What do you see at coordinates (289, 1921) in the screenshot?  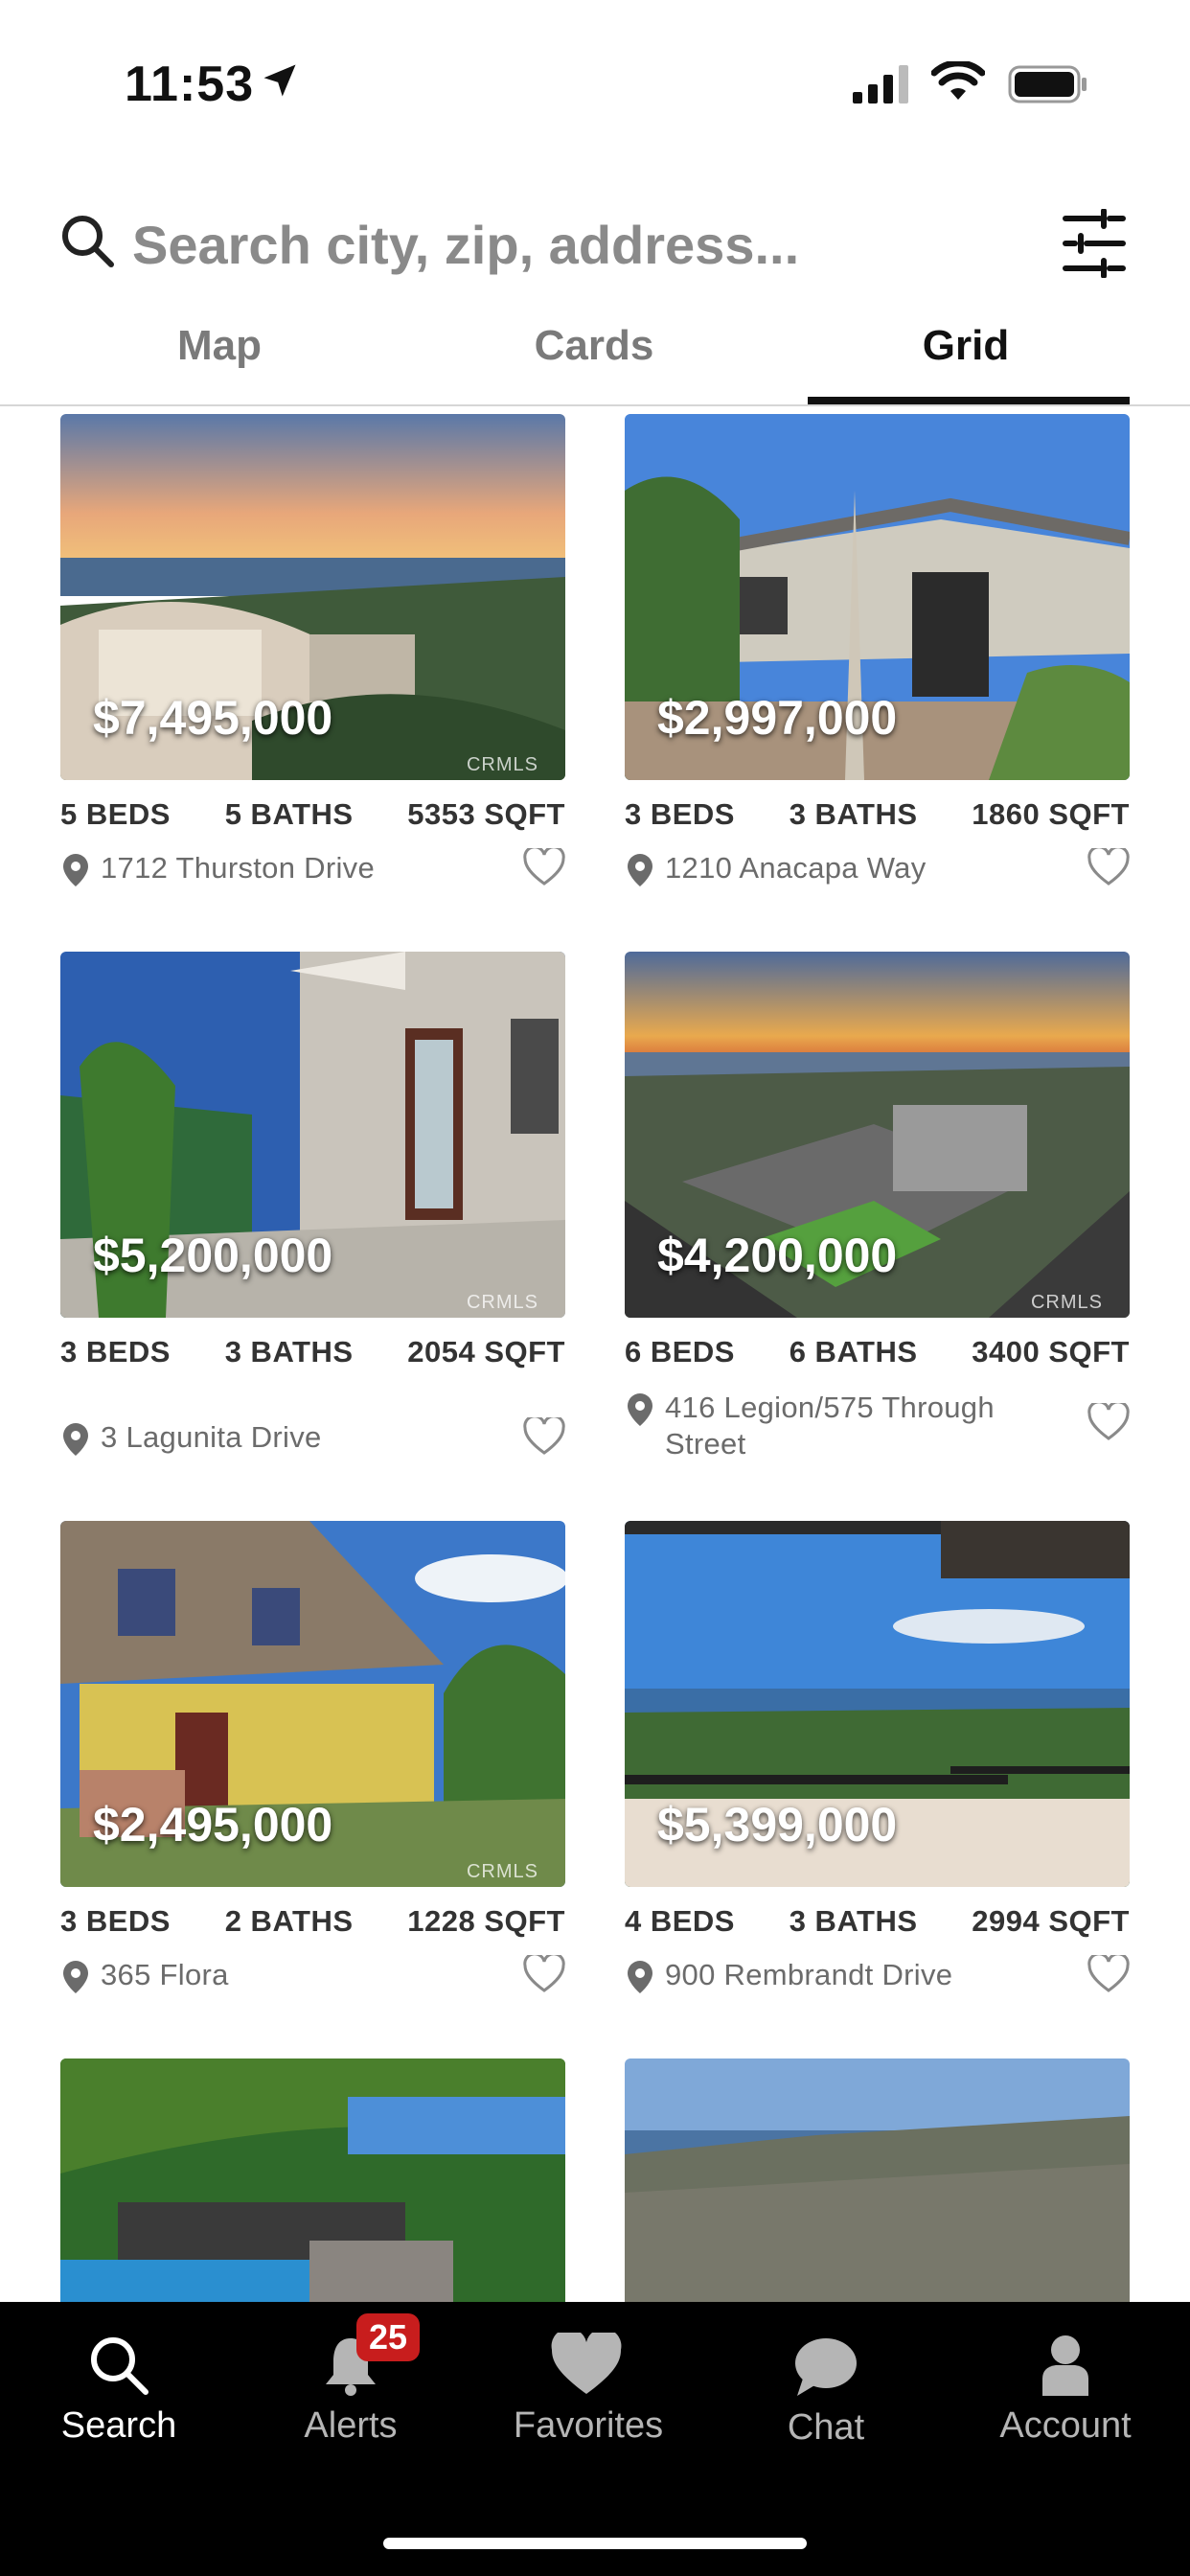 I see `baths-count: 2 BATHS` at bounding box center [289, 1921].